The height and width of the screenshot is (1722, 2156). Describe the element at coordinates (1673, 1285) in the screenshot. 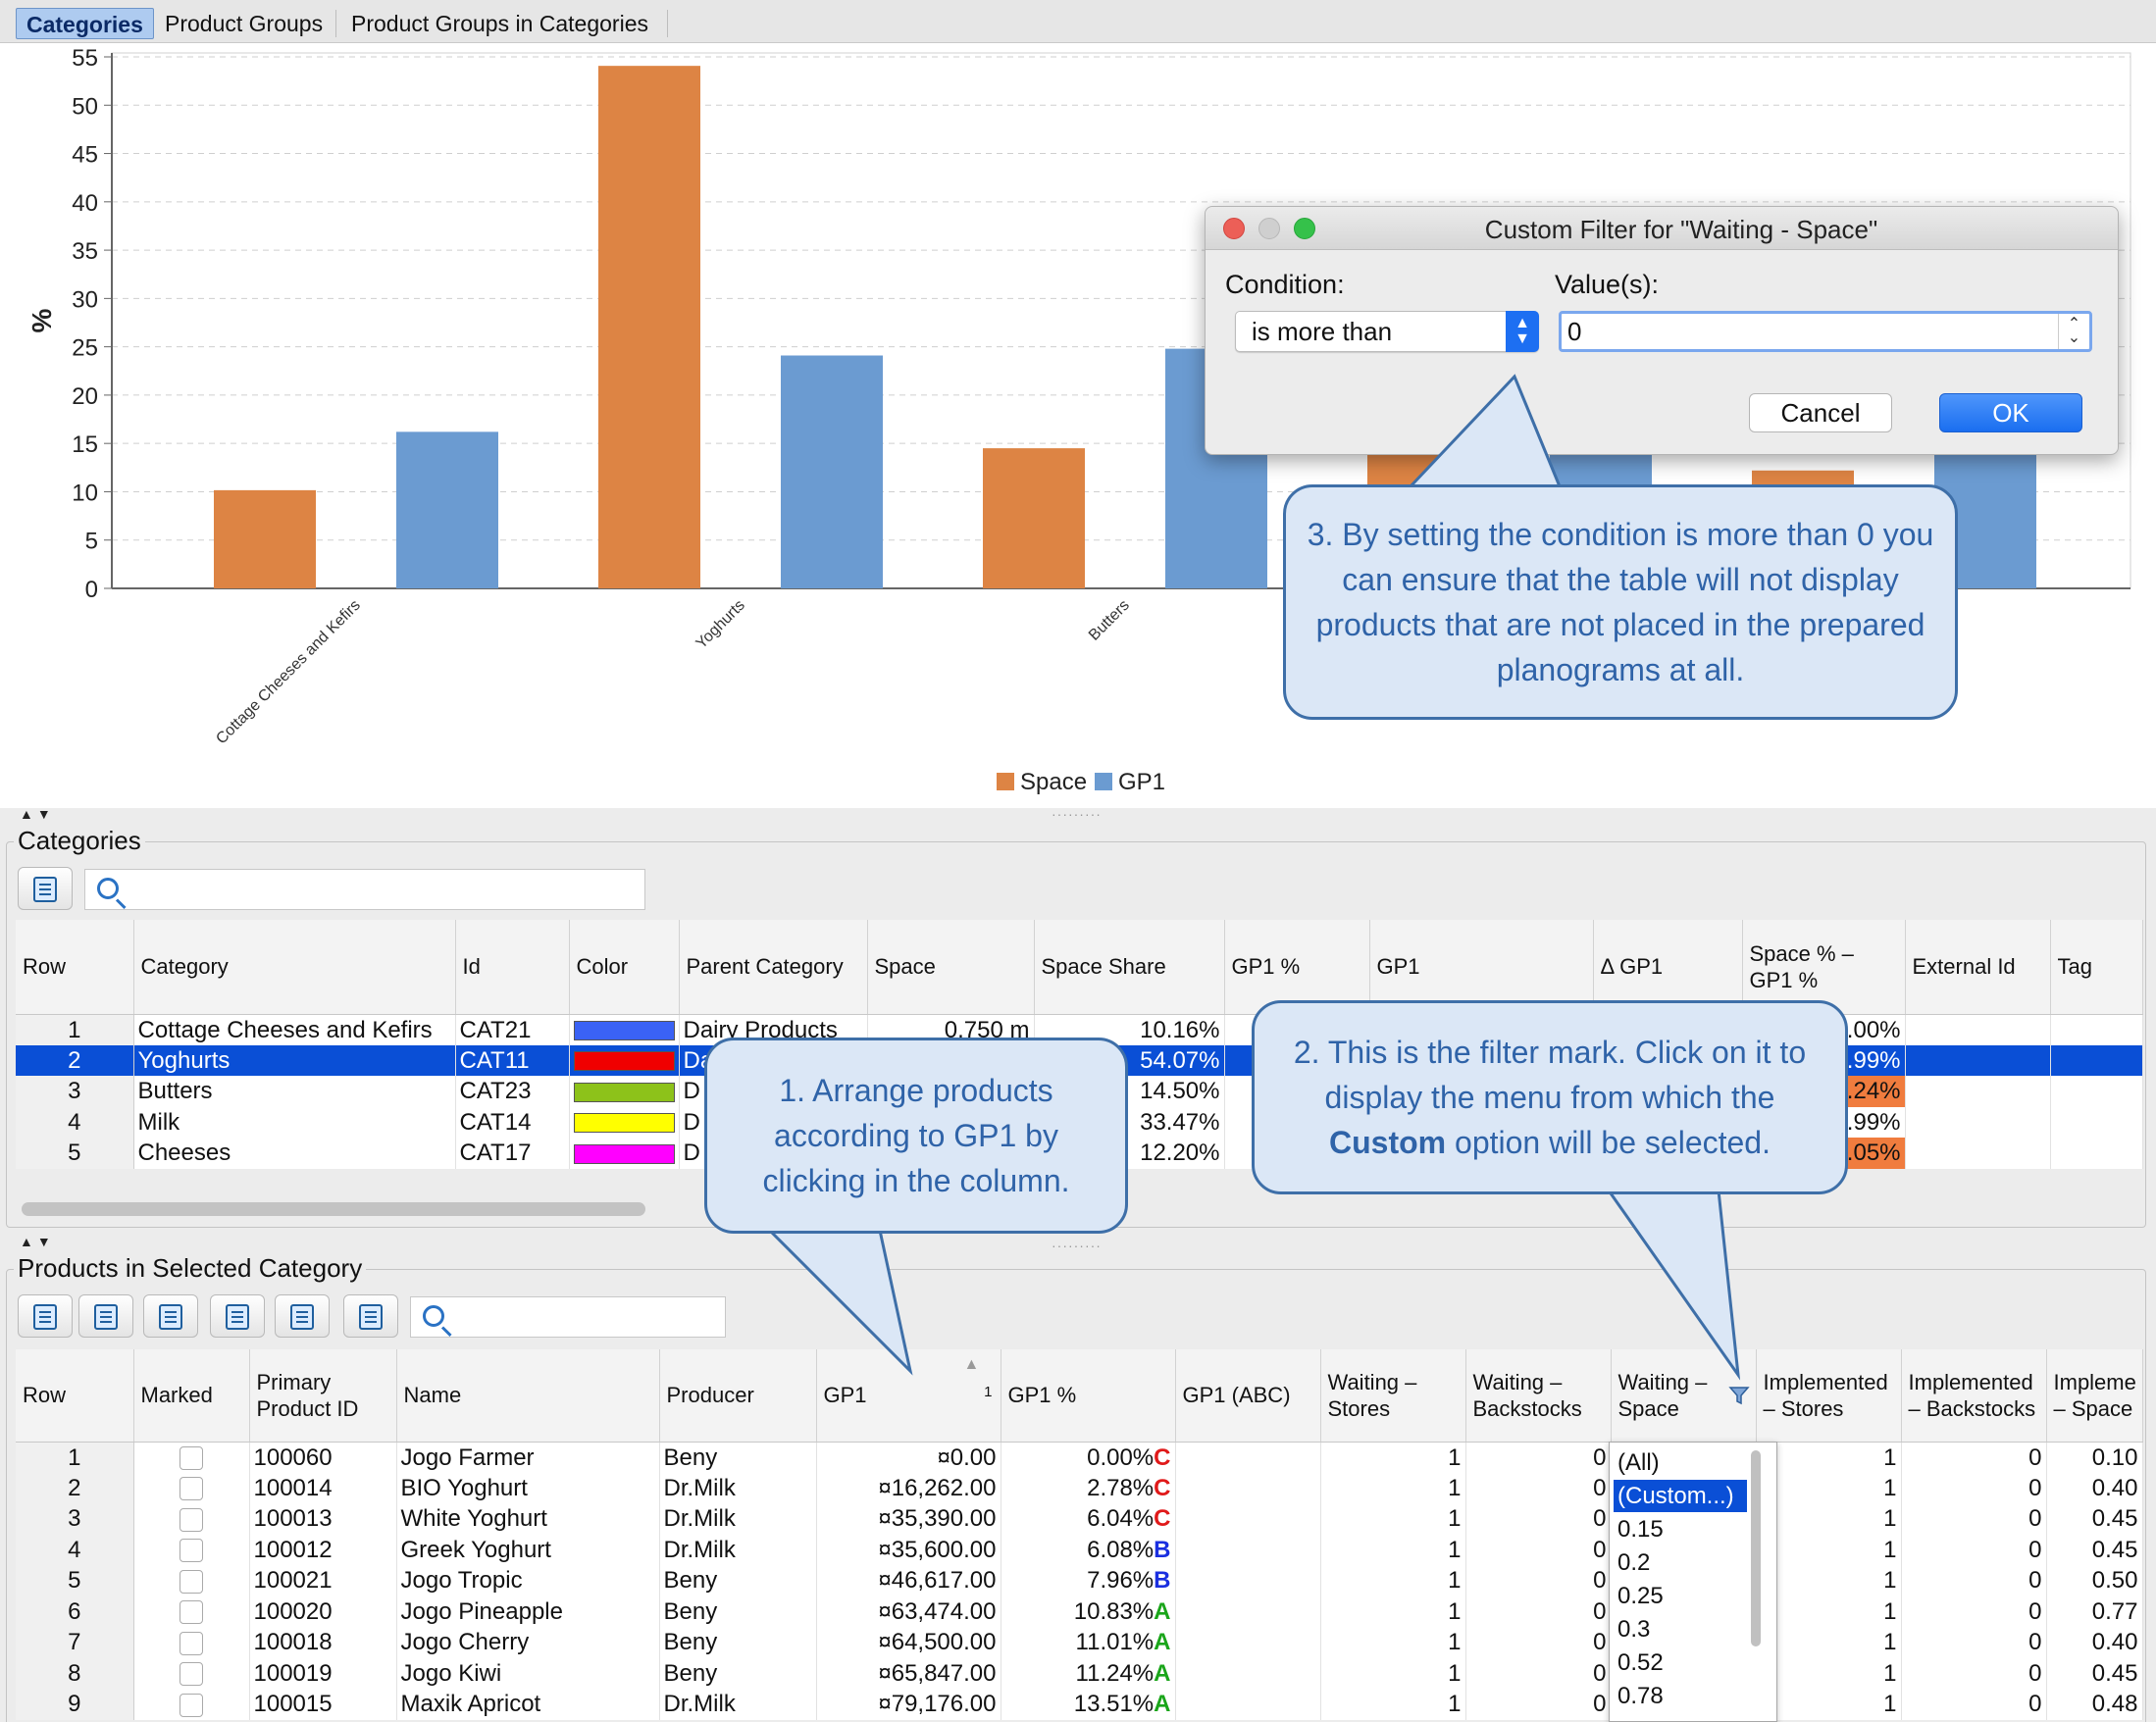

I see `callout-two-pointer` at that location.